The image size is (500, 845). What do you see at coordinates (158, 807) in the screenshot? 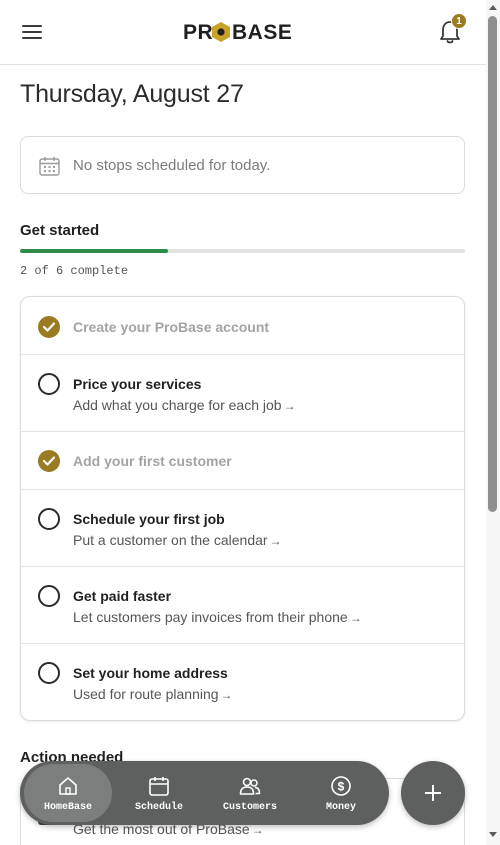
I see `nav-label: Schedule` at bounding box center [158, 807].